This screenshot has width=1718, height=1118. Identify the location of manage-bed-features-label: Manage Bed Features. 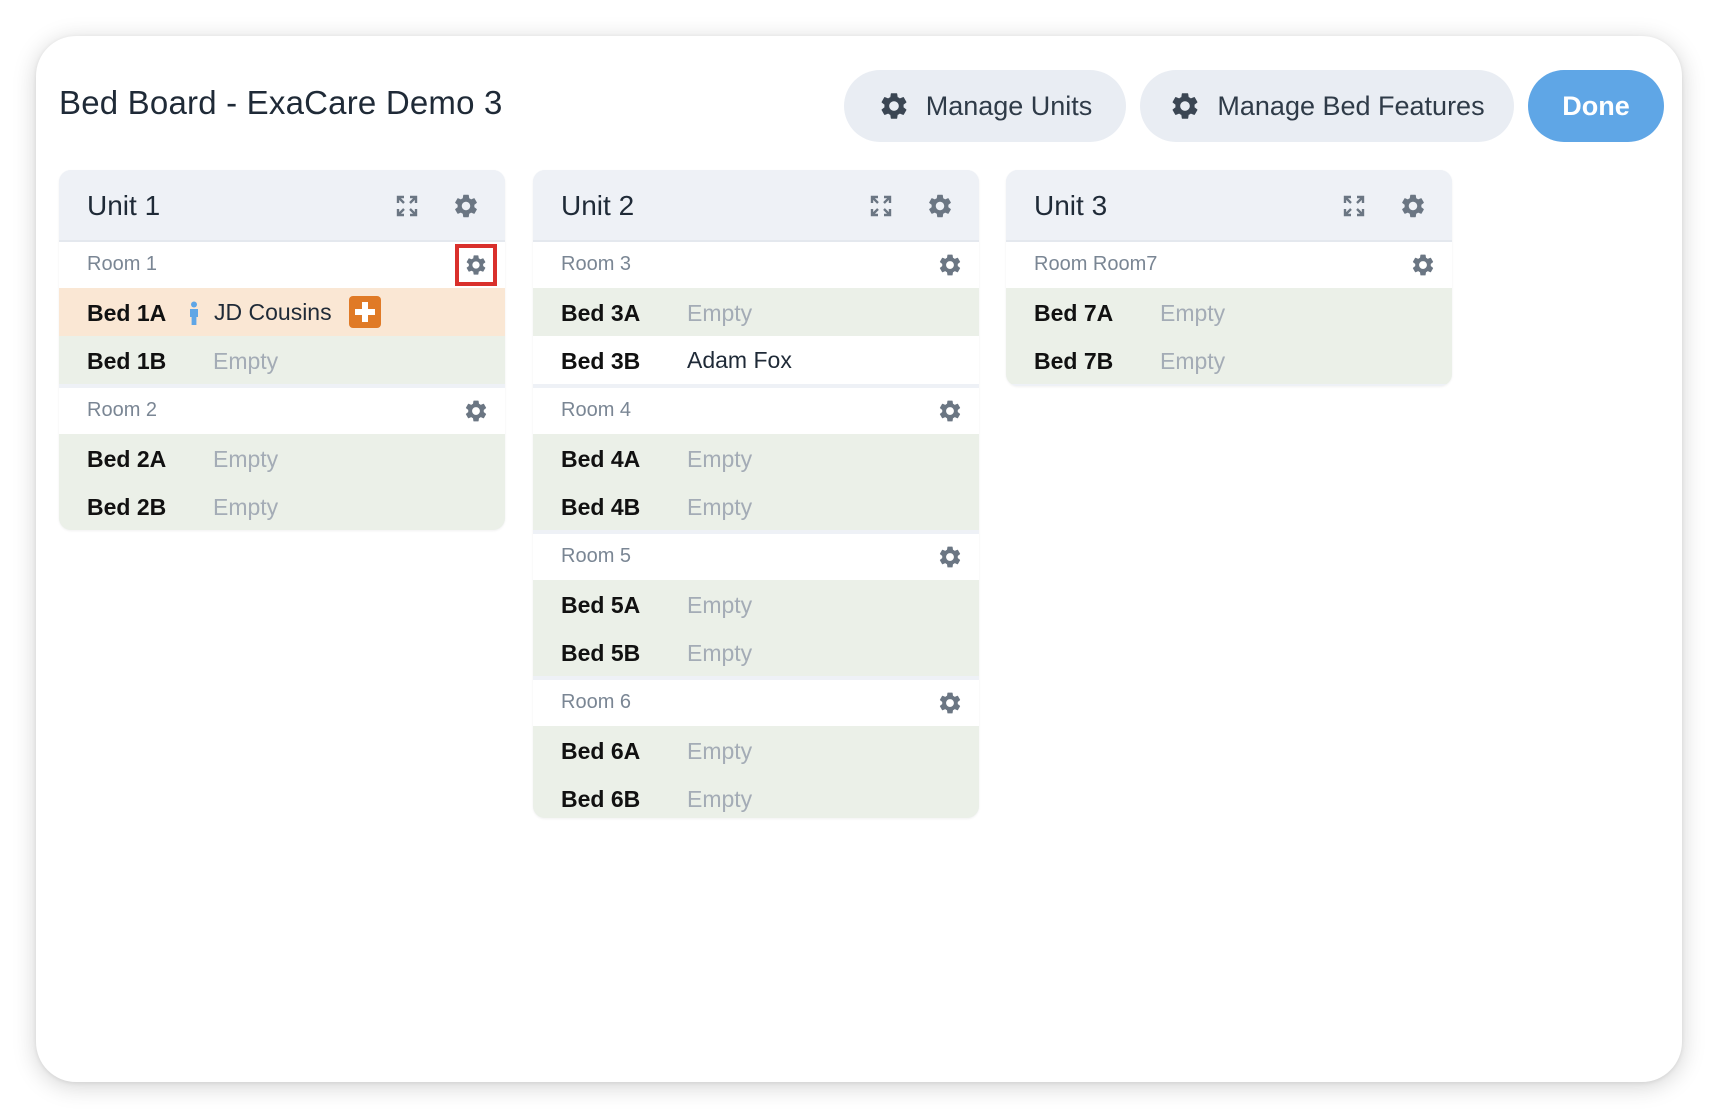
(1351, 105).